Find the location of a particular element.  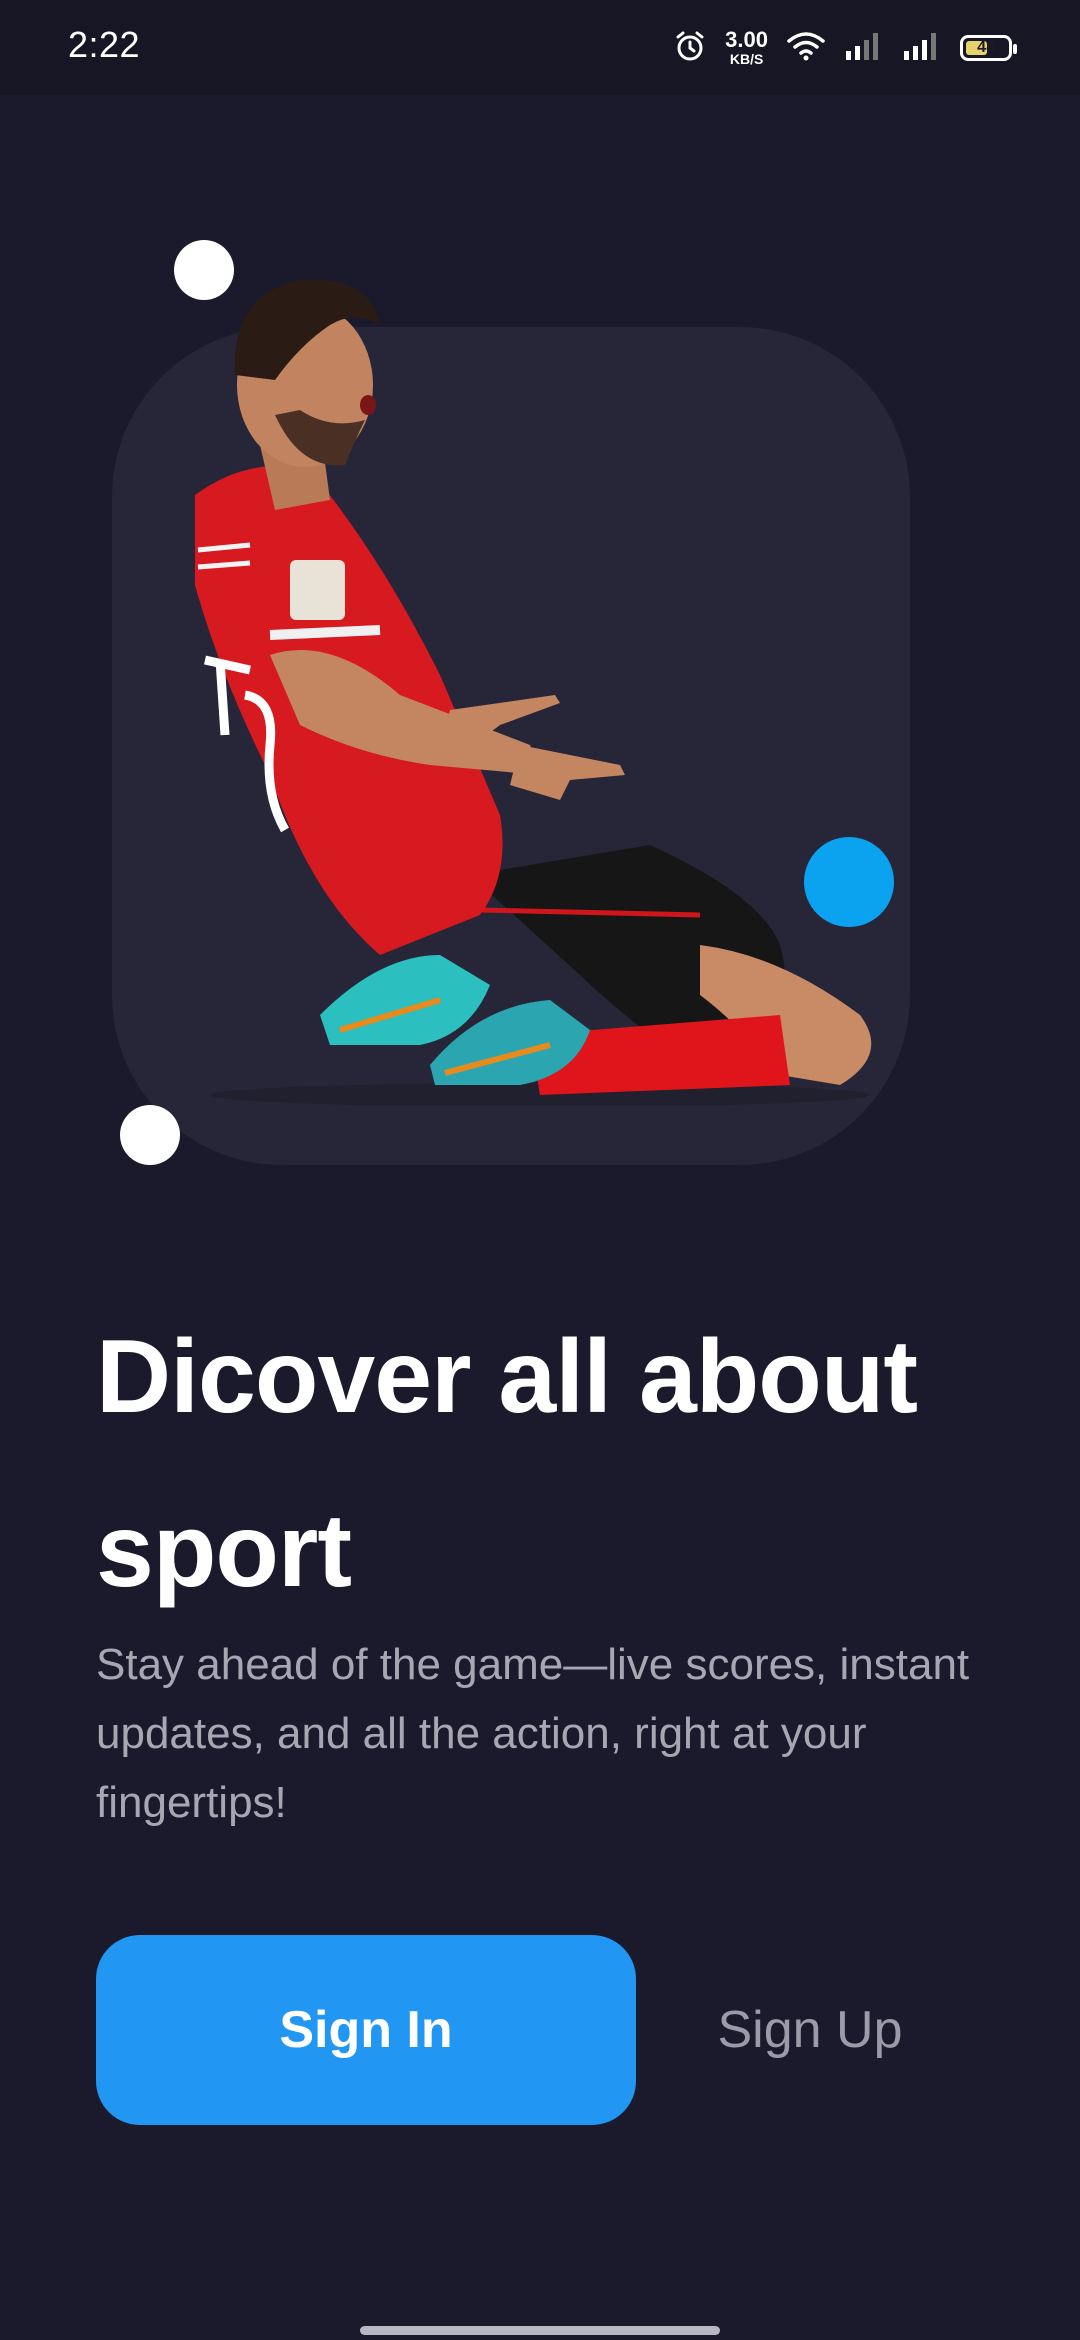

status-bar: 2:22 3.00 KB/S 48 is located at coordinates (540, 47).